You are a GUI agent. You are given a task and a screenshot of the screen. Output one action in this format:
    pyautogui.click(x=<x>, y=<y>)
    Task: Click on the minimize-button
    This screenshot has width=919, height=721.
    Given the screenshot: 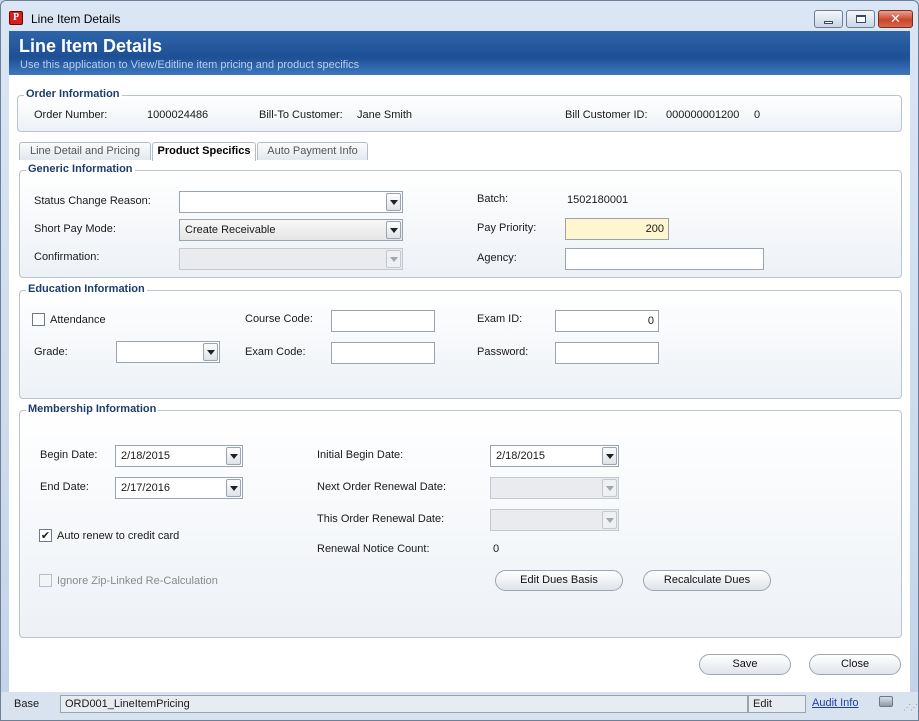 What is the action you would take?
    pyautogui.click(x=828, y=19)
    